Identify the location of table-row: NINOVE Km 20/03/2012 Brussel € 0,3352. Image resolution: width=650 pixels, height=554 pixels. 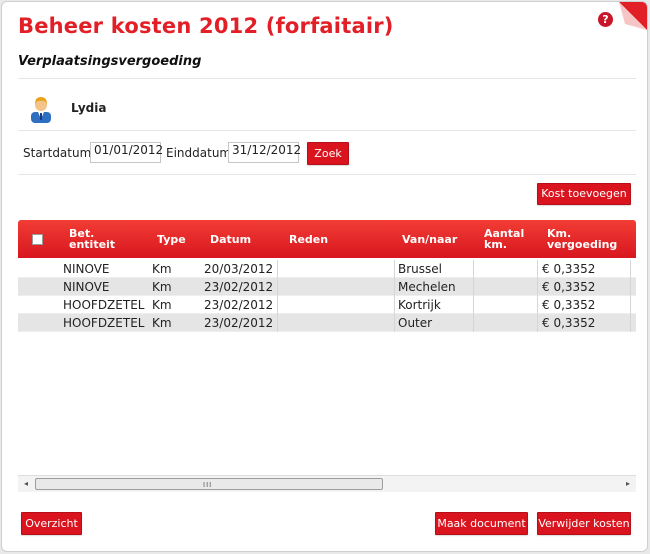
(327, 269).